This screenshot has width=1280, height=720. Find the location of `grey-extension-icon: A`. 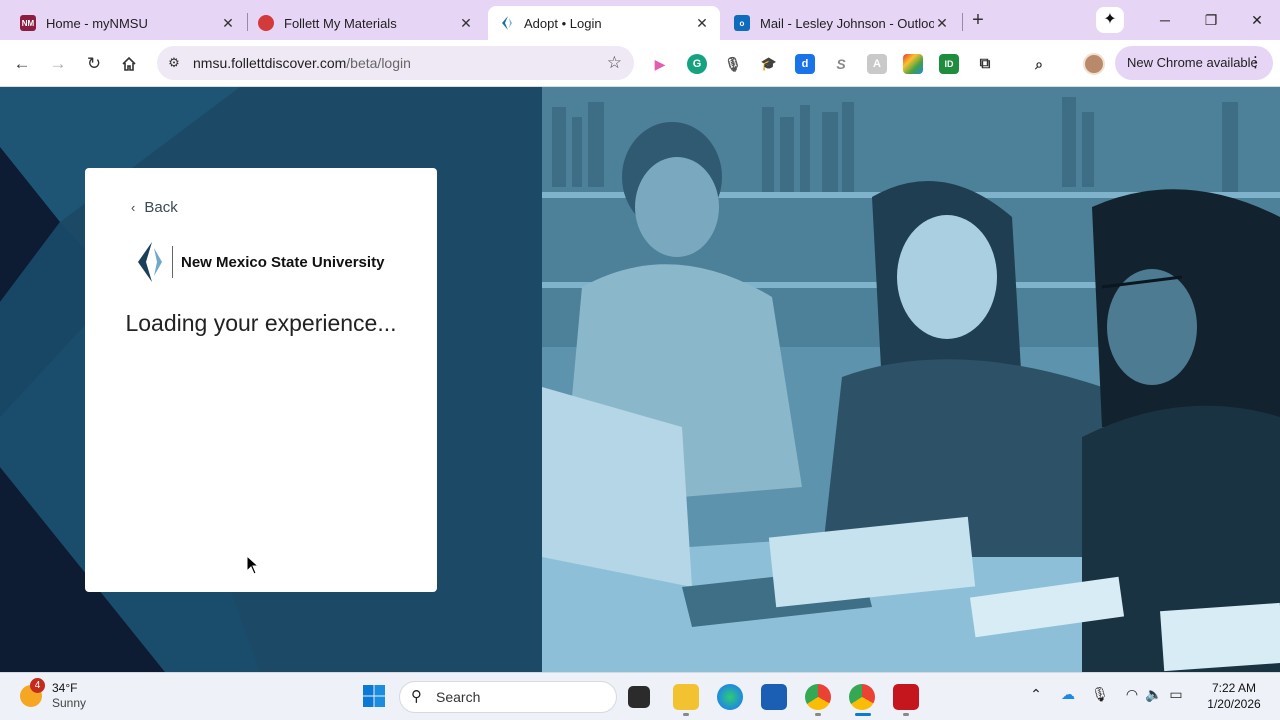

grey-extension-icon: A is located at coordinates (877, 64).